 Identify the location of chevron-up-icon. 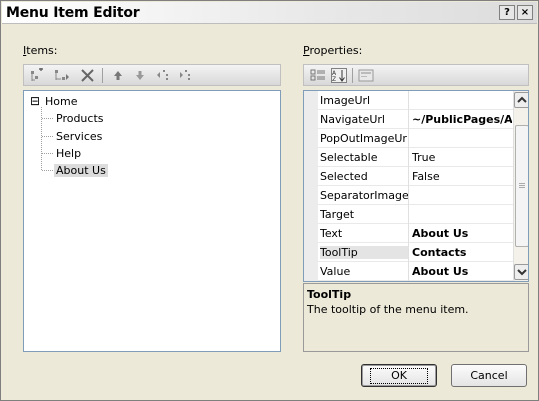
(522, 99).